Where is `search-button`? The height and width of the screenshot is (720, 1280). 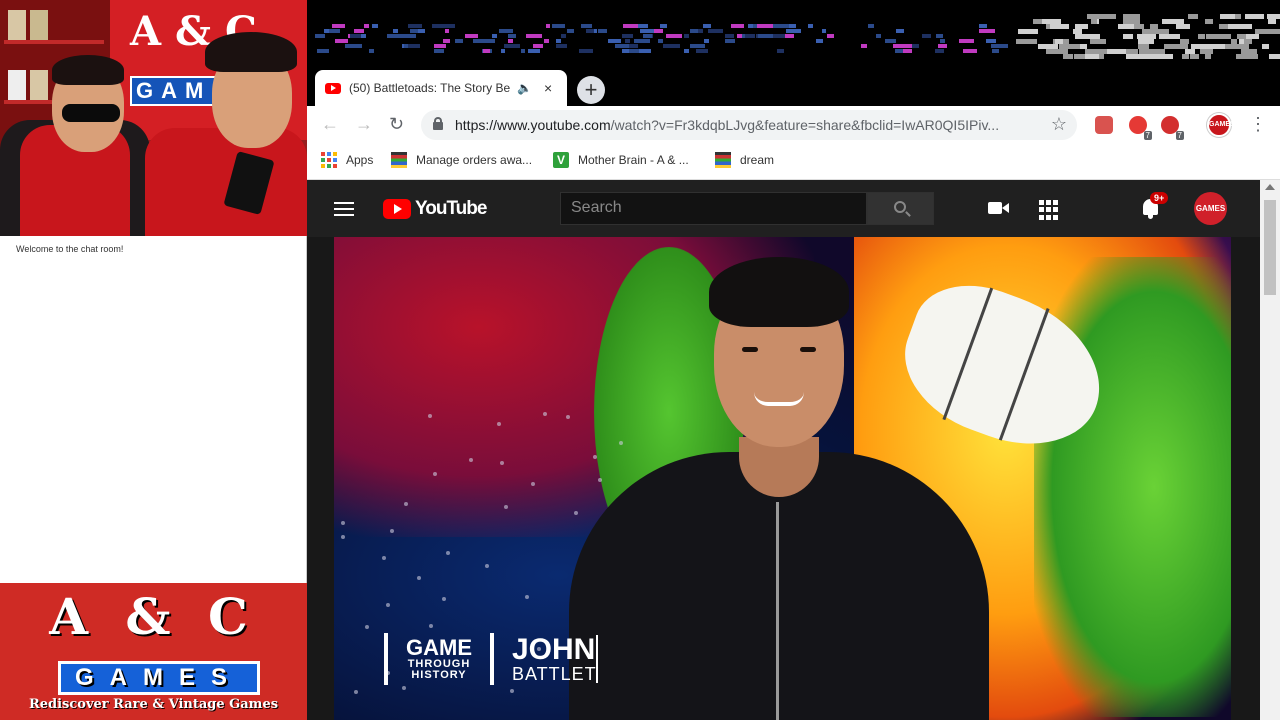 search-button is located at coordinates (900, 208).